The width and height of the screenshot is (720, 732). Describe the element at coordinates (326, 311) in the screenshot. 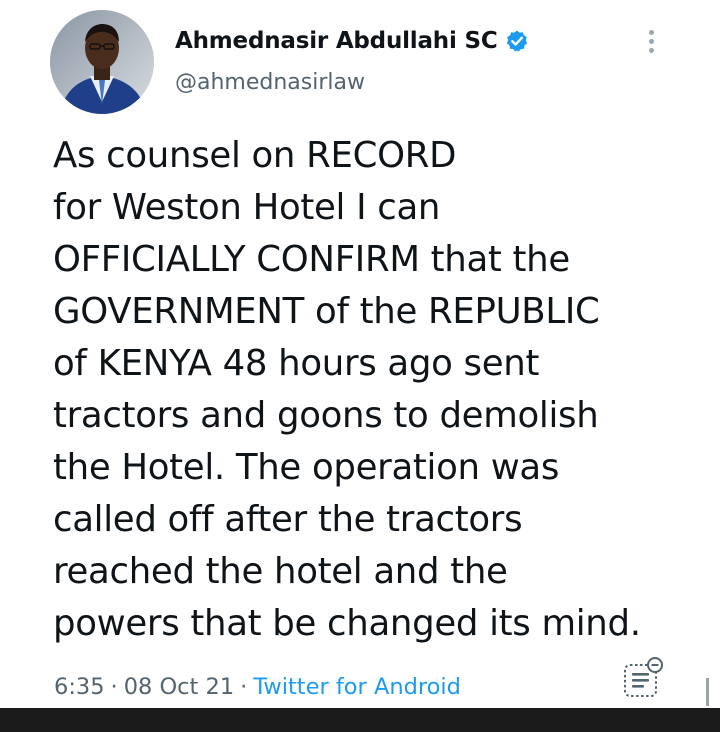

I see `tweet-text-line: GOVERNMENT of the REPUBLIC` at that location.